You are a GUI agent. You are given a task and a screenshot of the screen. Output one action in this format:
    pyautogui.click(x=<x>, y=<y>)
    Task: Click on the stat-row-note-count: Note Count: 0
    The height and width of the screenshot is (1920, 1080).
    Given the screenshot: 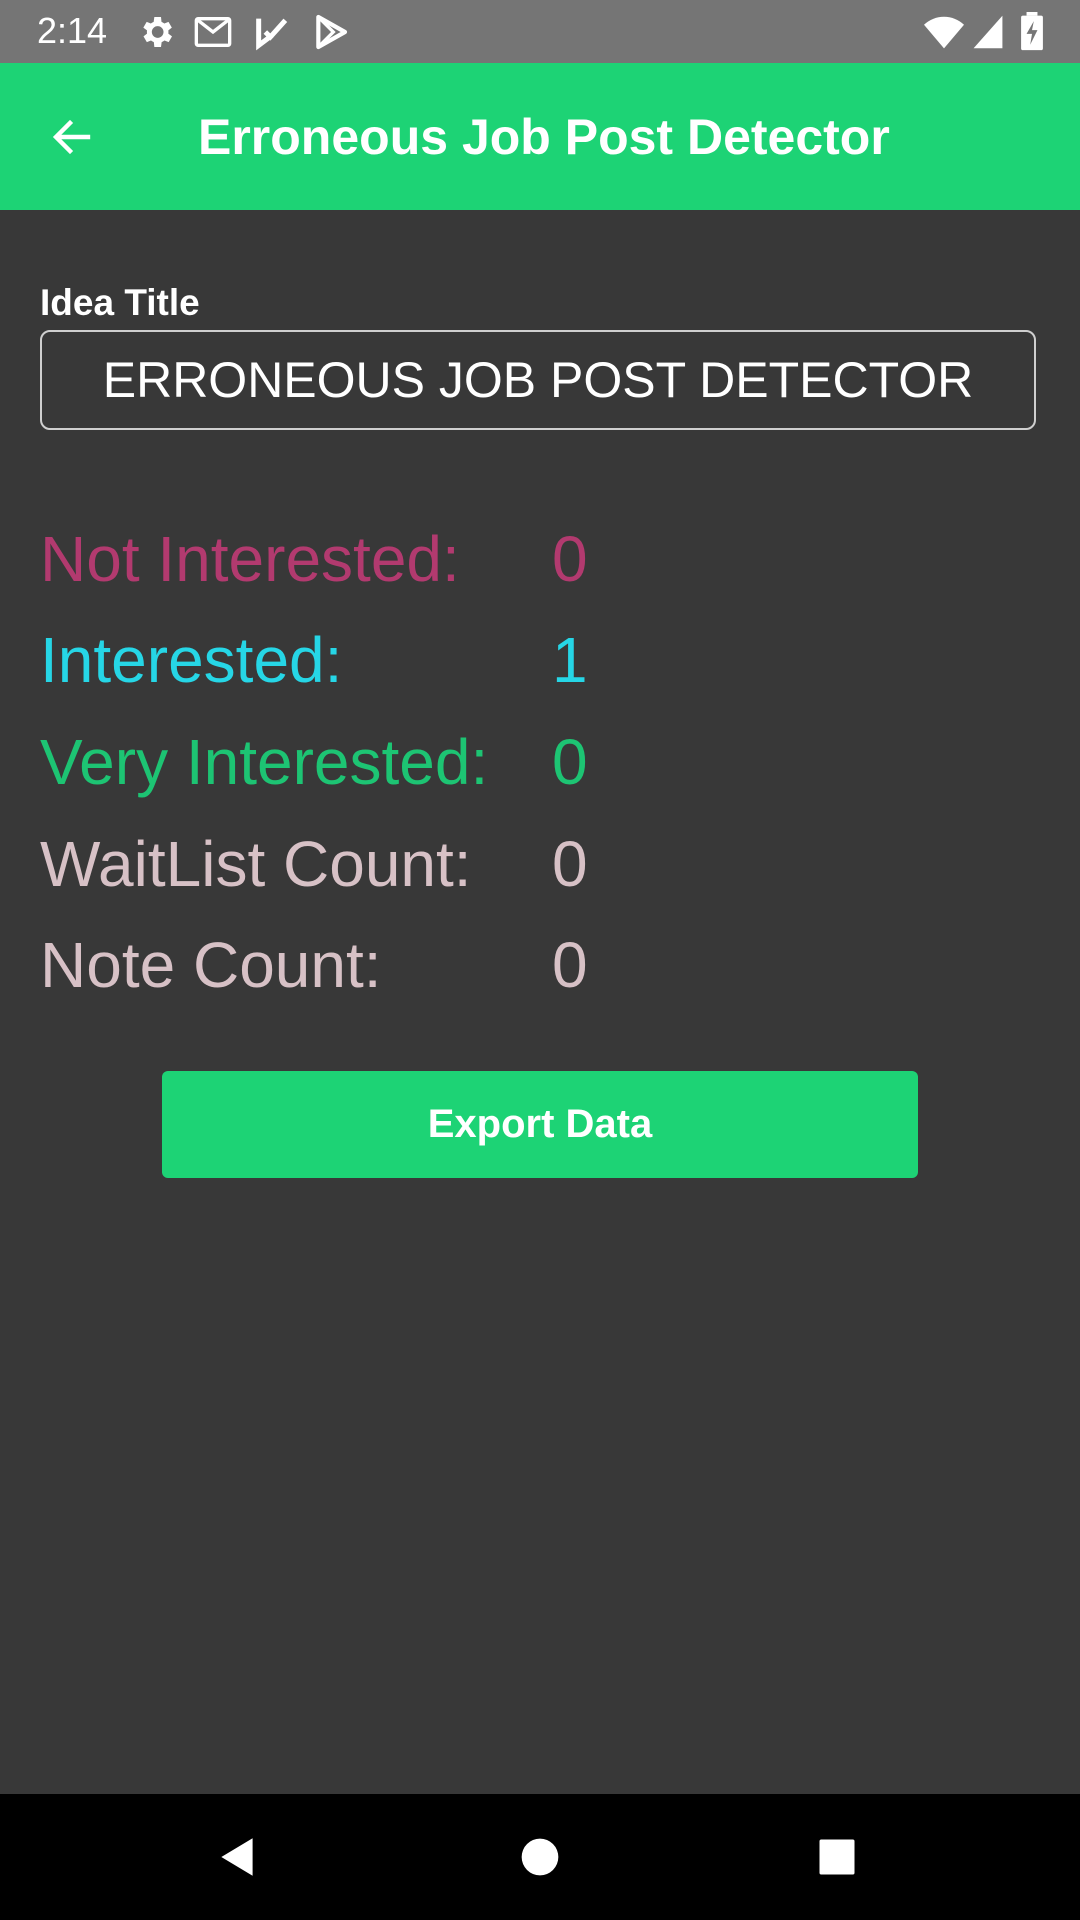 What is the action you would take?
    pyautogui.click(x=390, y=965)
    